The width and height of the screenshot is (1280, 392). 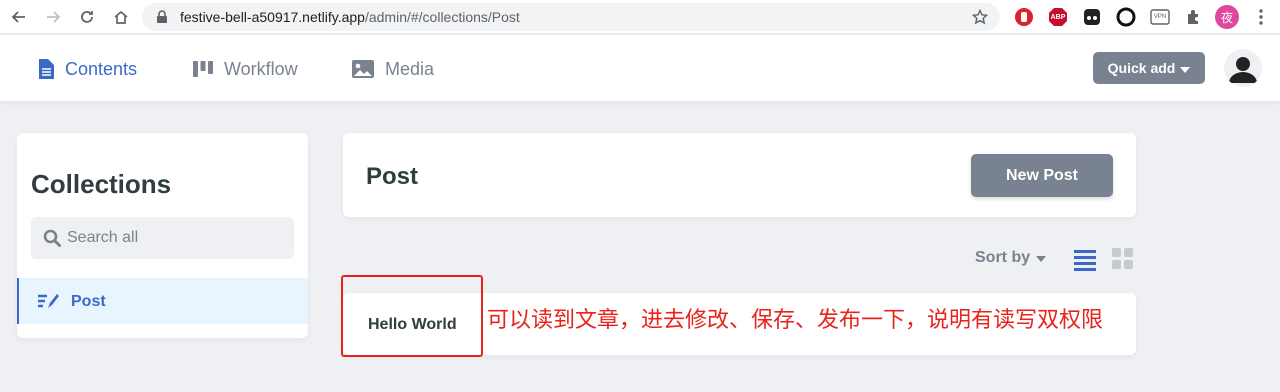 I want to click on new-post-button: New Post, so click(x=1042, y=175).